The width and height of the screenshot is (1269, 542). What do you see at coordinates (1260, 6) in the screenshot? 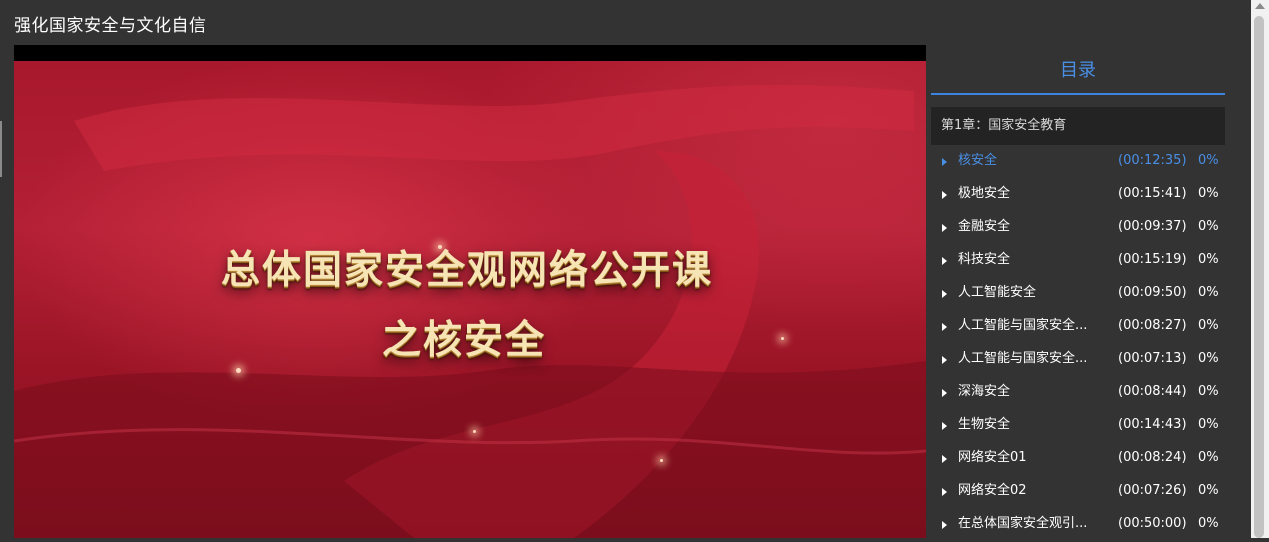
I see `scroll-up-arrow-icon` at bounding box center [1260, 6].